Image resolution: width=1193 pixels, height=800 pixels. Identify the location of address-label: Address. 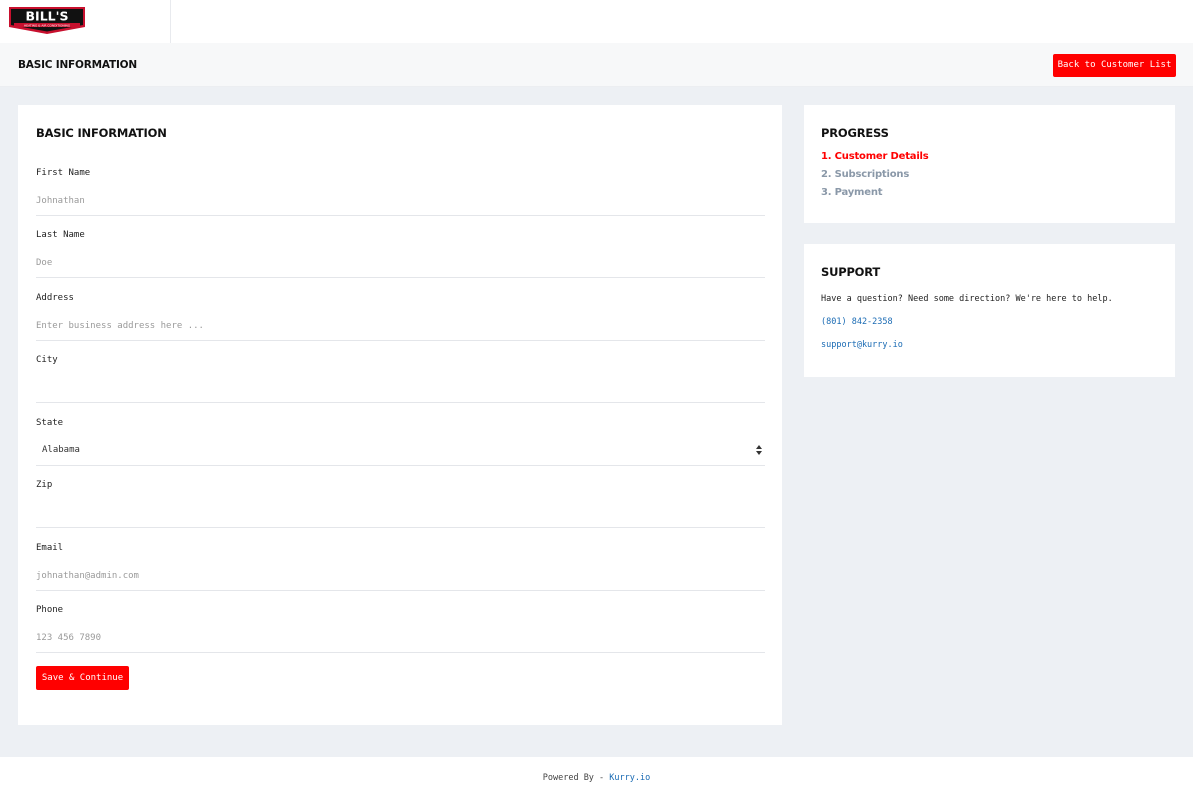
(55, 298).